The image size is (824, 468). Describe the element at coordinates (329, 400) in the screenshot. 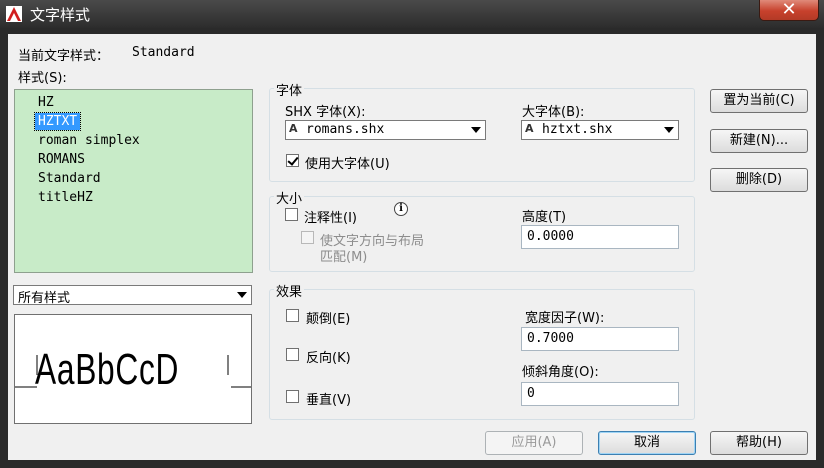

I see `vertical-label: 垂直(V)` at that location.